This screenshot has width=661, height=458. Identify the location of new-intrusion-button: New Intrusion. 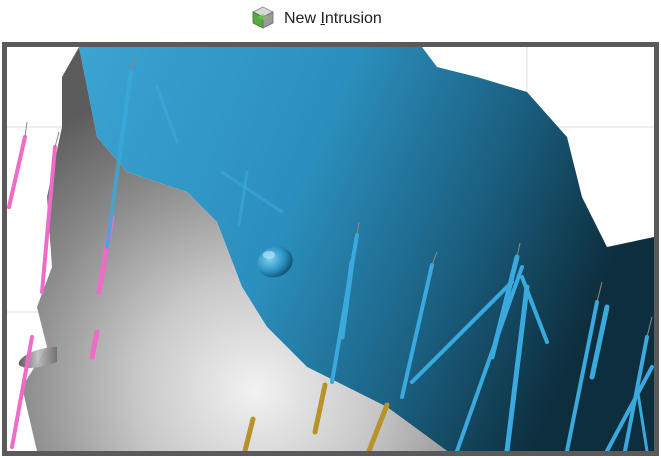
(316, 19).